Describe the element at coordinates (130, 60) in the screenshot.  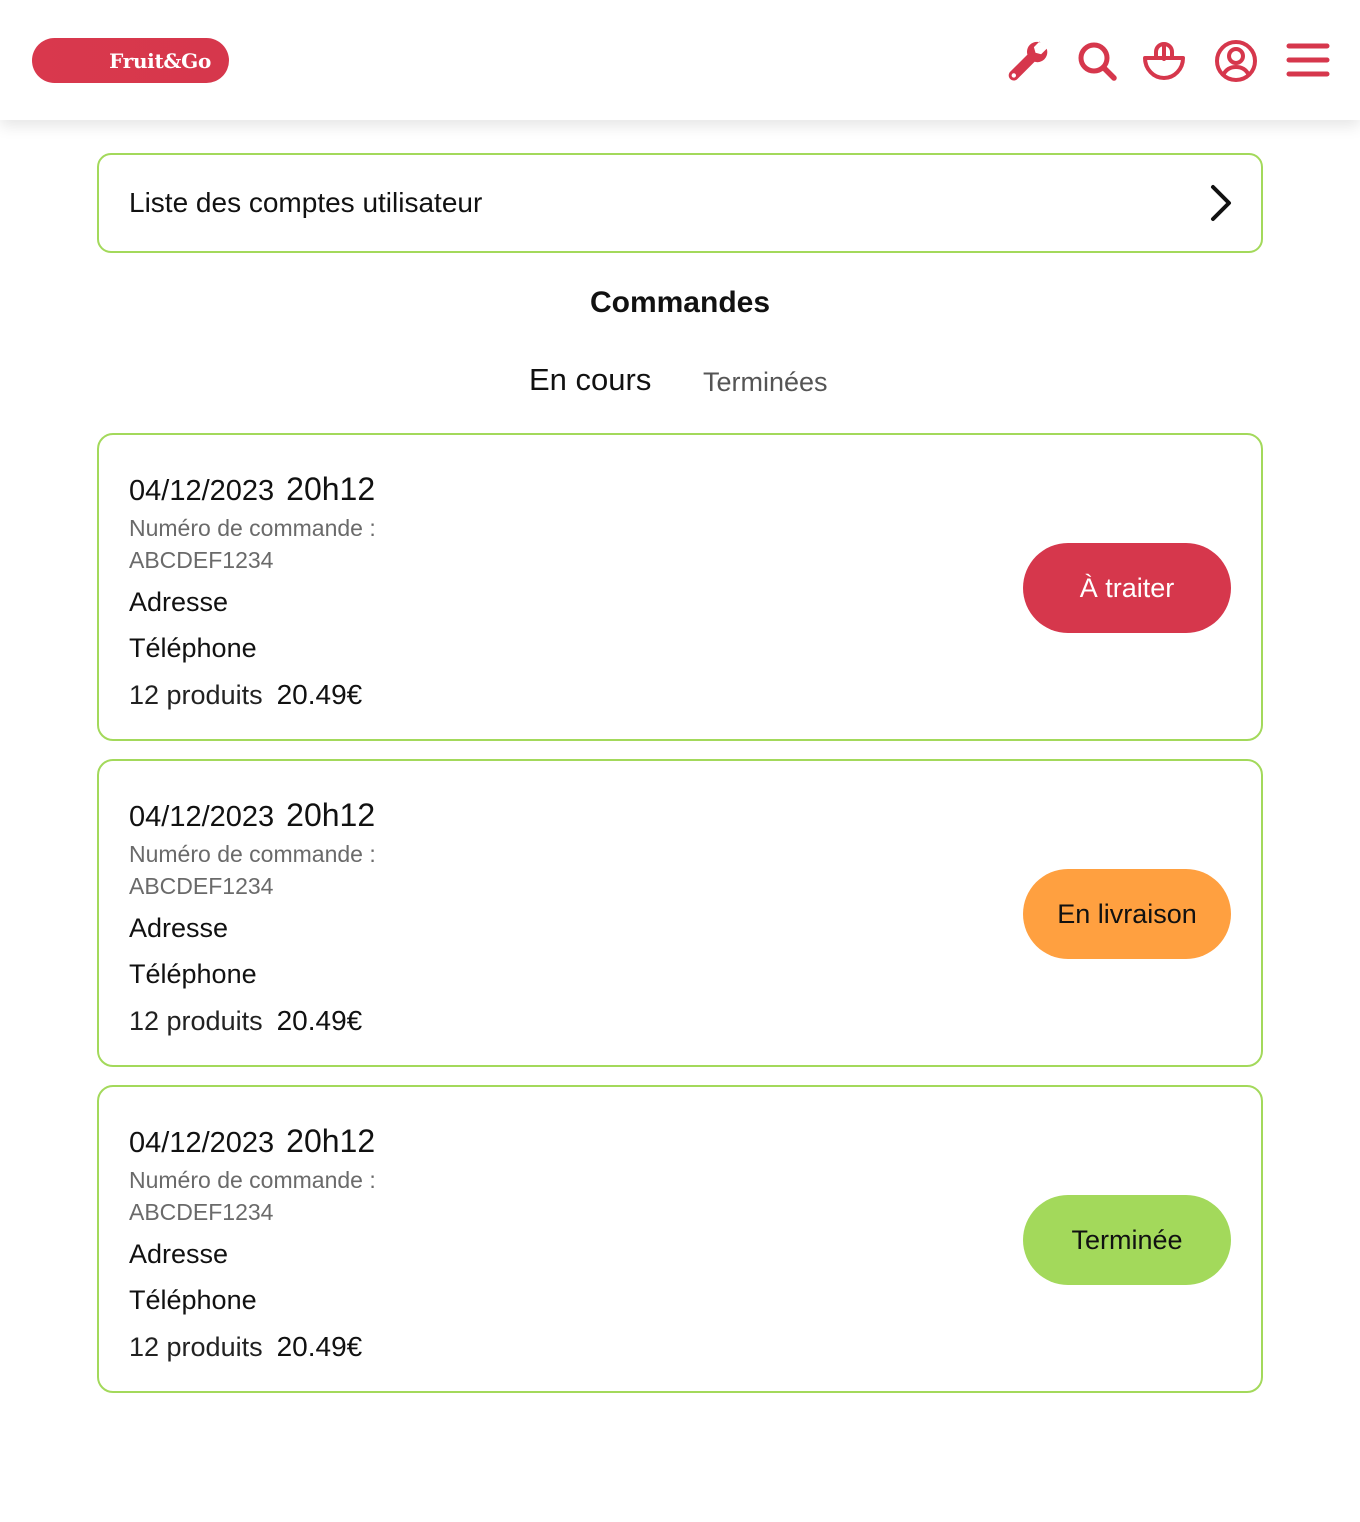
I see `brand-logo: Fruit&Go` at that location.